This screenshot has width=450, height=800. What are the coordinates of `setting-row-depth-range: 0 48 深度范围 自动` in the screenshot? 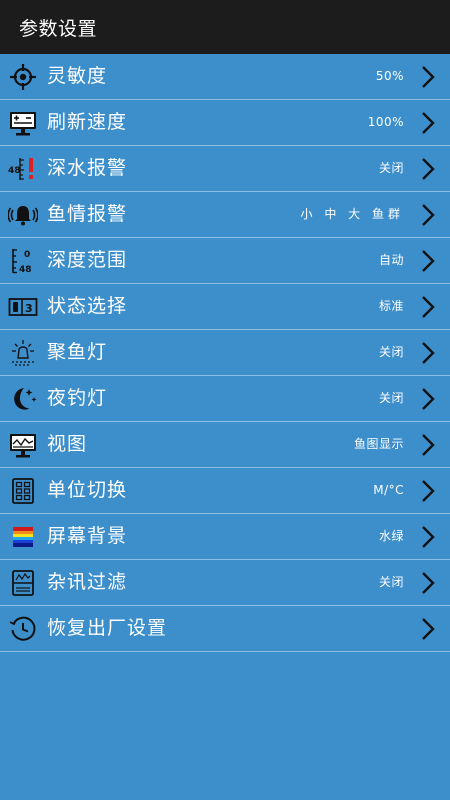 It's located at (225, 261).